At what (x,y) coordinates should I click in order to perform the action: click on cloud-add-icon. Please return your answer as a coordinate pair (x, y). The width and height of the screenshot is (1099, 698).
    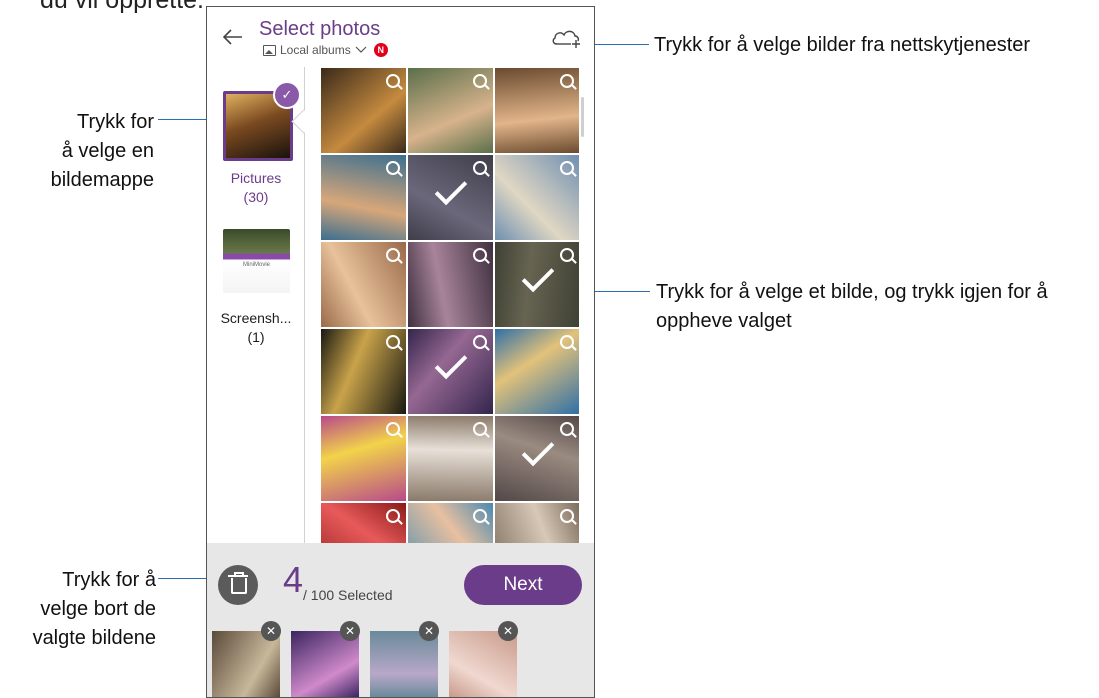
    Looking at the image, I should click on (567, 38).